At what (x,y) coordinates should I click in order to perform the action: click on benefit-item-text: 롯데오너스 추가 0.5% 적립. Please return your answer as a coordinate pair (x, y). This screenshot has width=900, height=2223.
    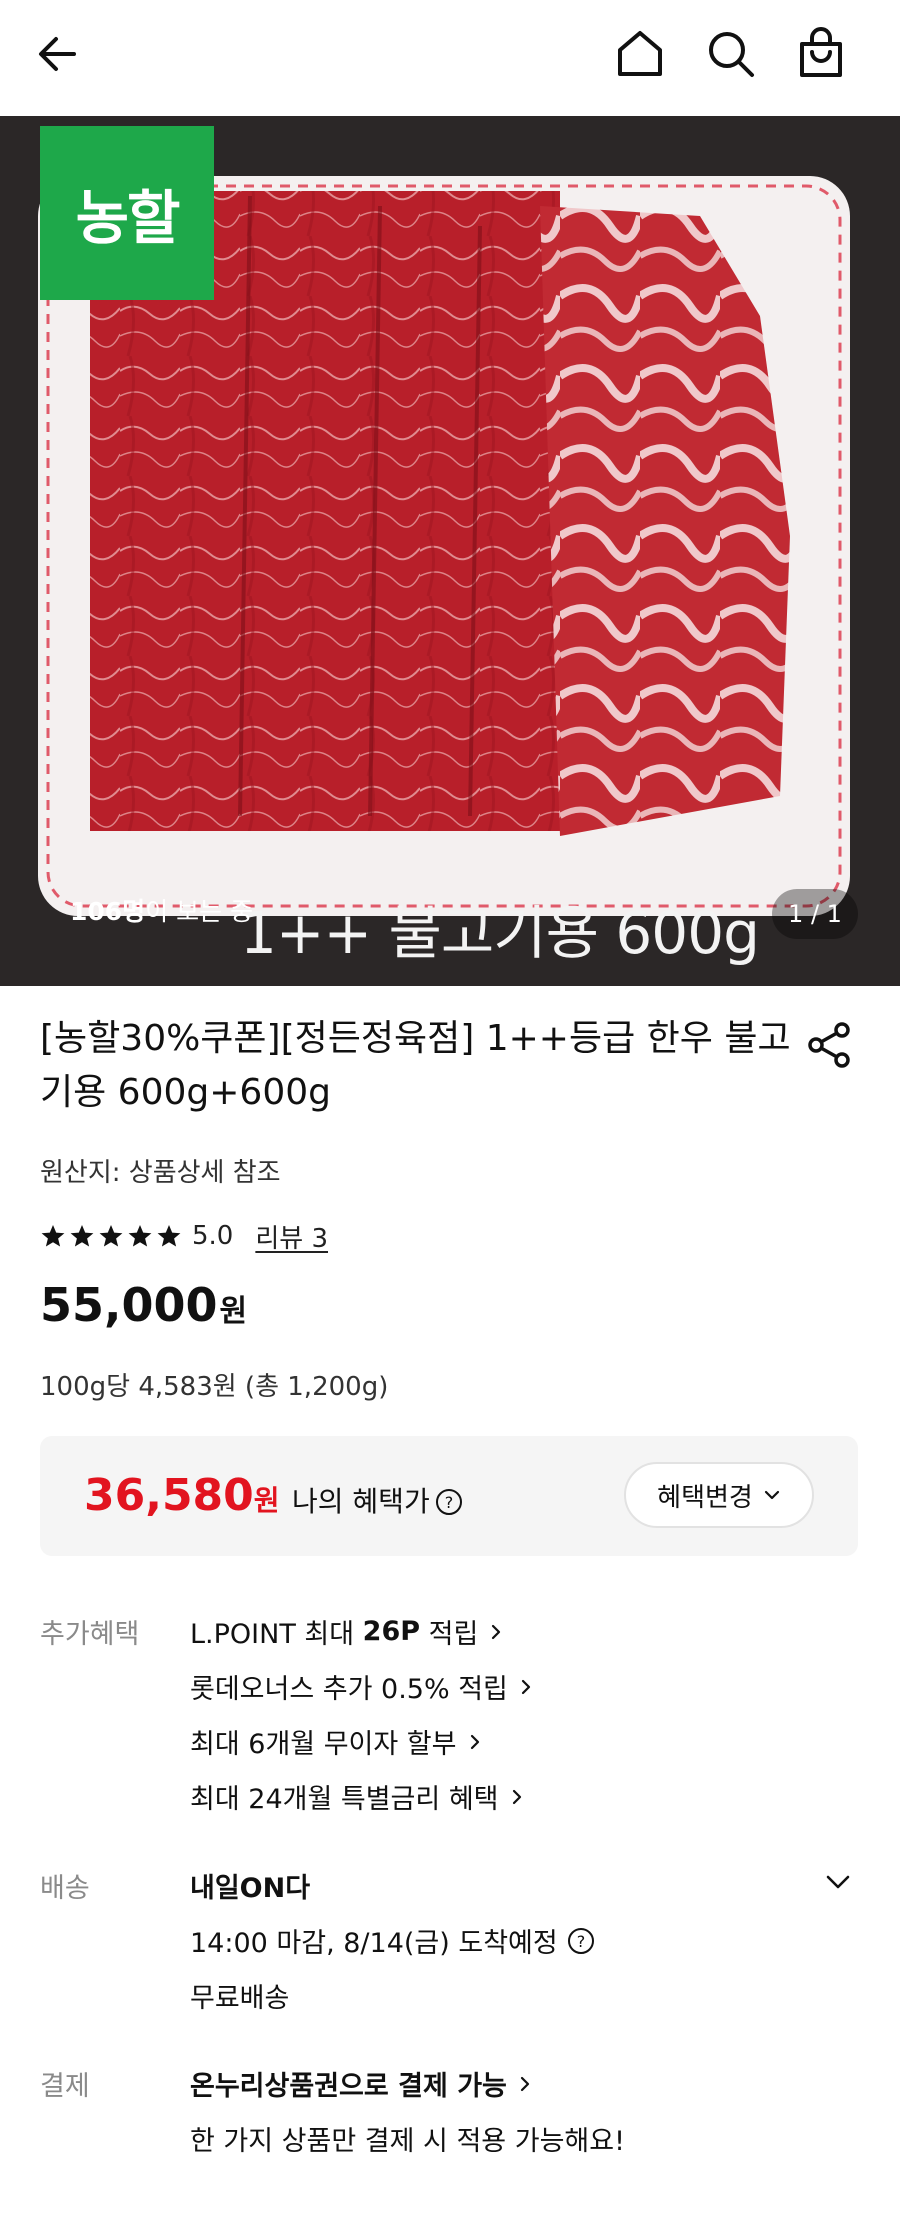
    Looking at the image, I should click on (349, 1689).